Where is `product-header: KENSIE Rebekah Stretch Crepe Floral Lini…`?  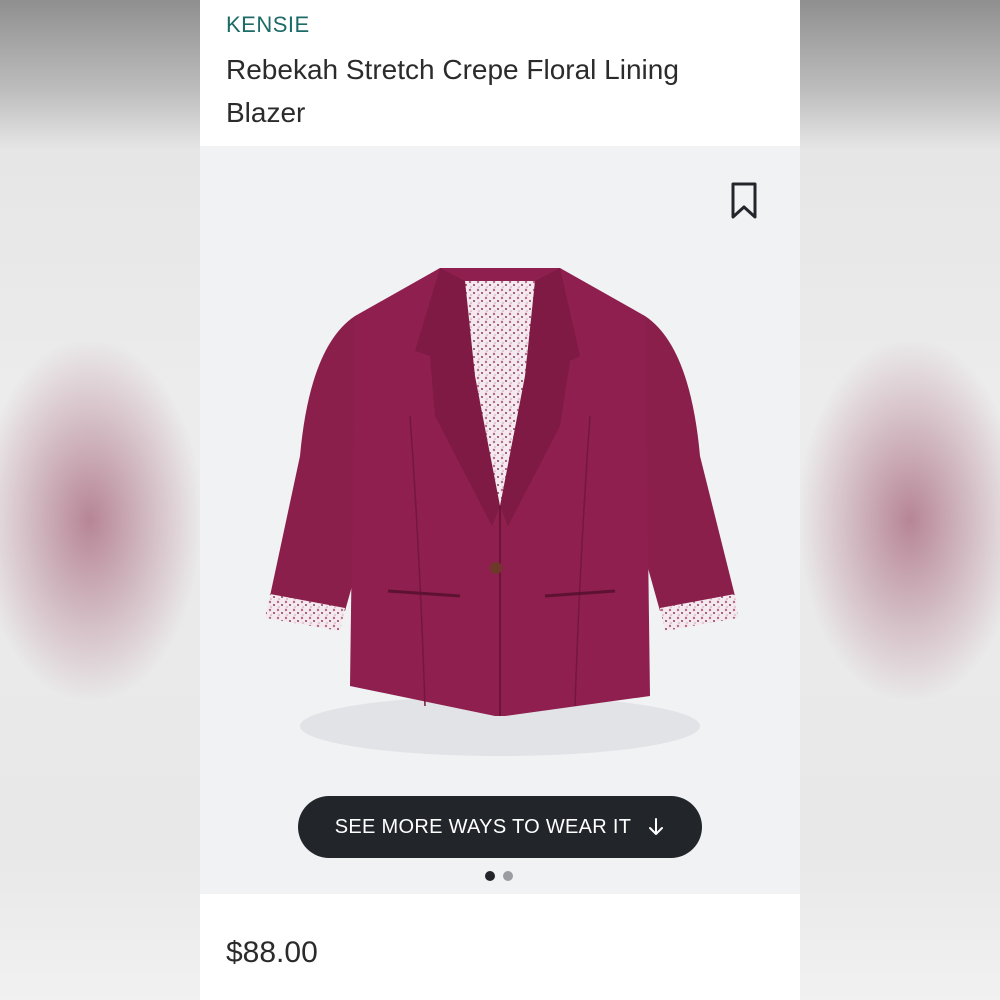 product-header: KENSIE Rebekah Stretch Crepe Floral Lini… is located at coordinates (500, 73).